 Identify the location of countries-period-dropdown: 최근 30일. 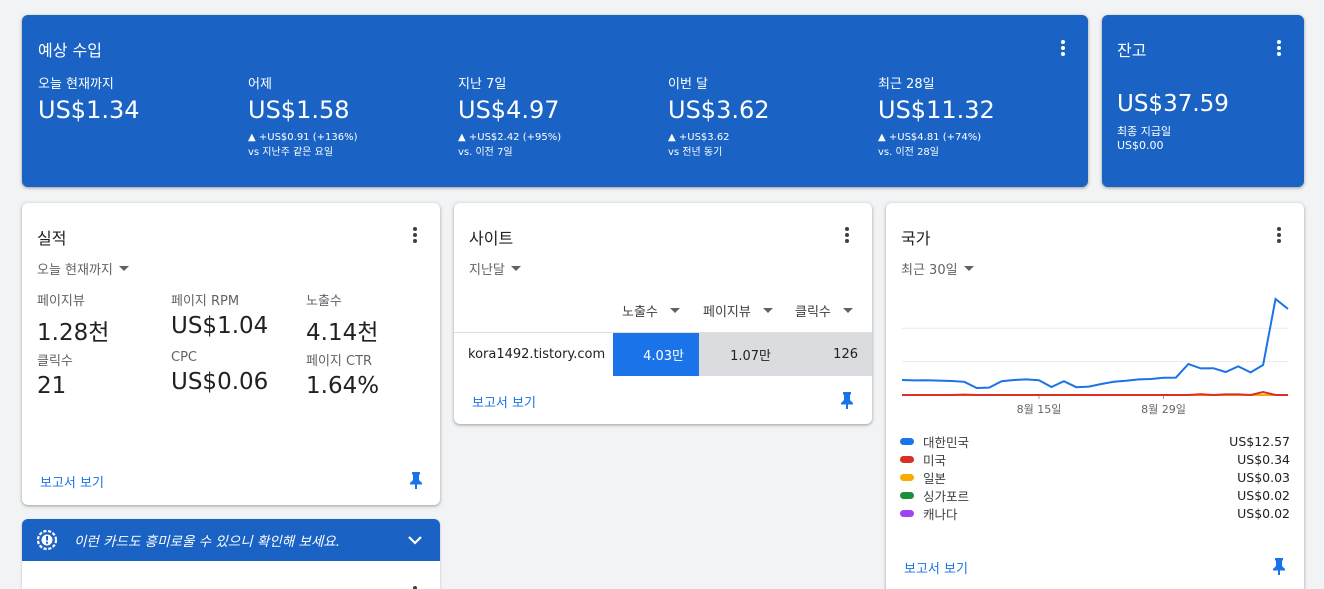
(937, 268).